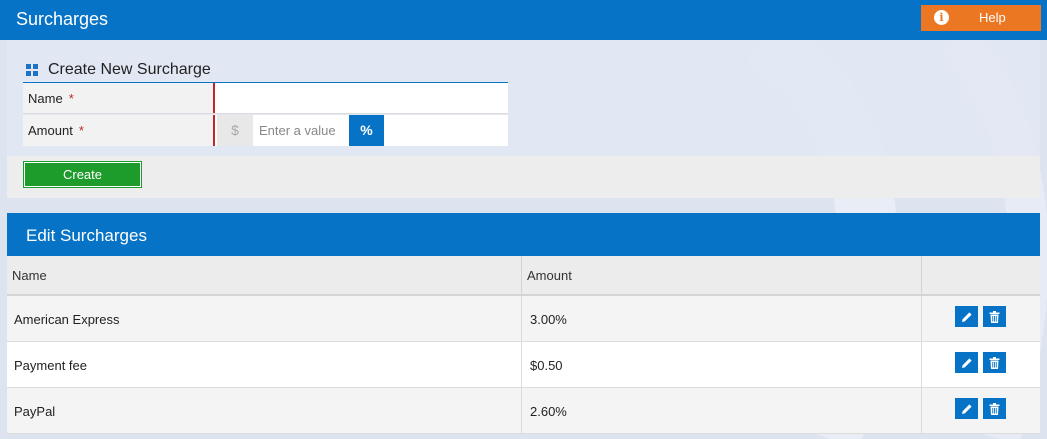  What do you see at coordinates (119, 98) in the screenshot?
I see `name-label: Name *` at bounding box center [119, 98].